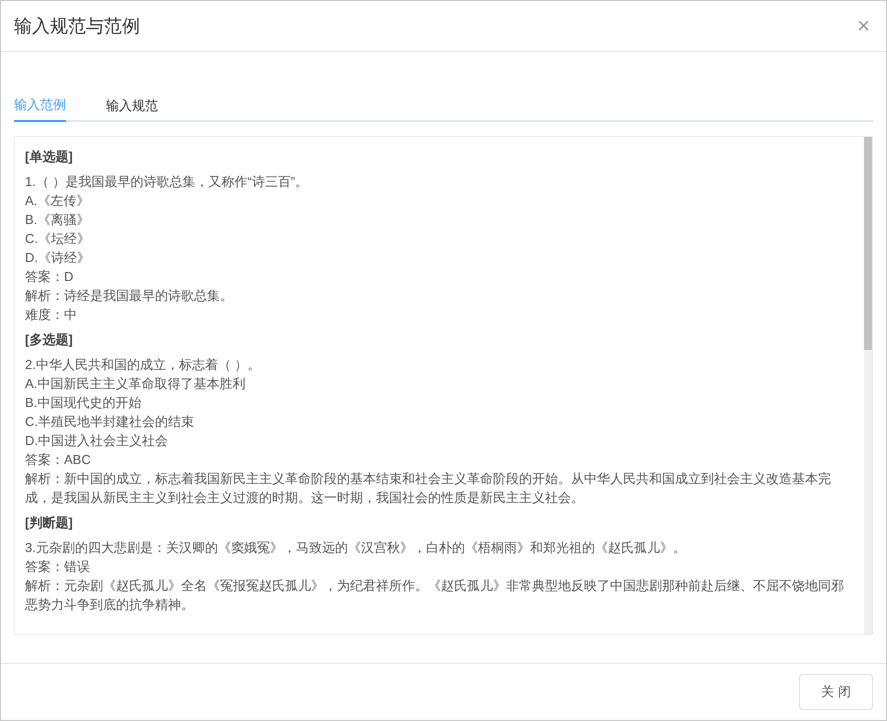 Image resolution: width=887 pixels, height=721 pixels. Describe the element at coordinates (129, 296) in the screenshot. I see `example-line: 解析：诗经是我国最早的诗歌总集。` at that location.